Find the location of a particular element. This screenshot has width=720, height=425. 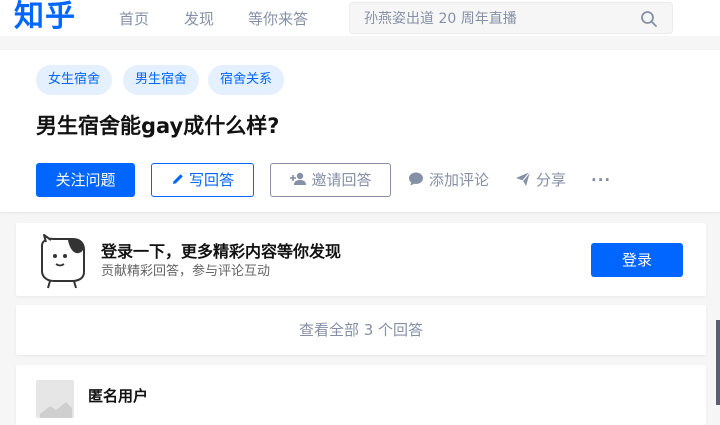

scrollbar is located at coordinates (718, 362).